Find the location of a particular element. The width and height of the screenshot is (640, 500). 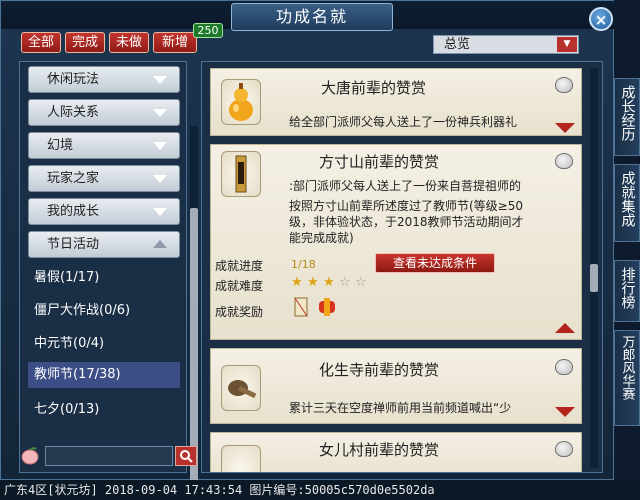

achievement-card: 化生寺前辈的赞赏 累计三天在空度禅师前用当前频道喊出“少 is located at coordinates (396, 386).